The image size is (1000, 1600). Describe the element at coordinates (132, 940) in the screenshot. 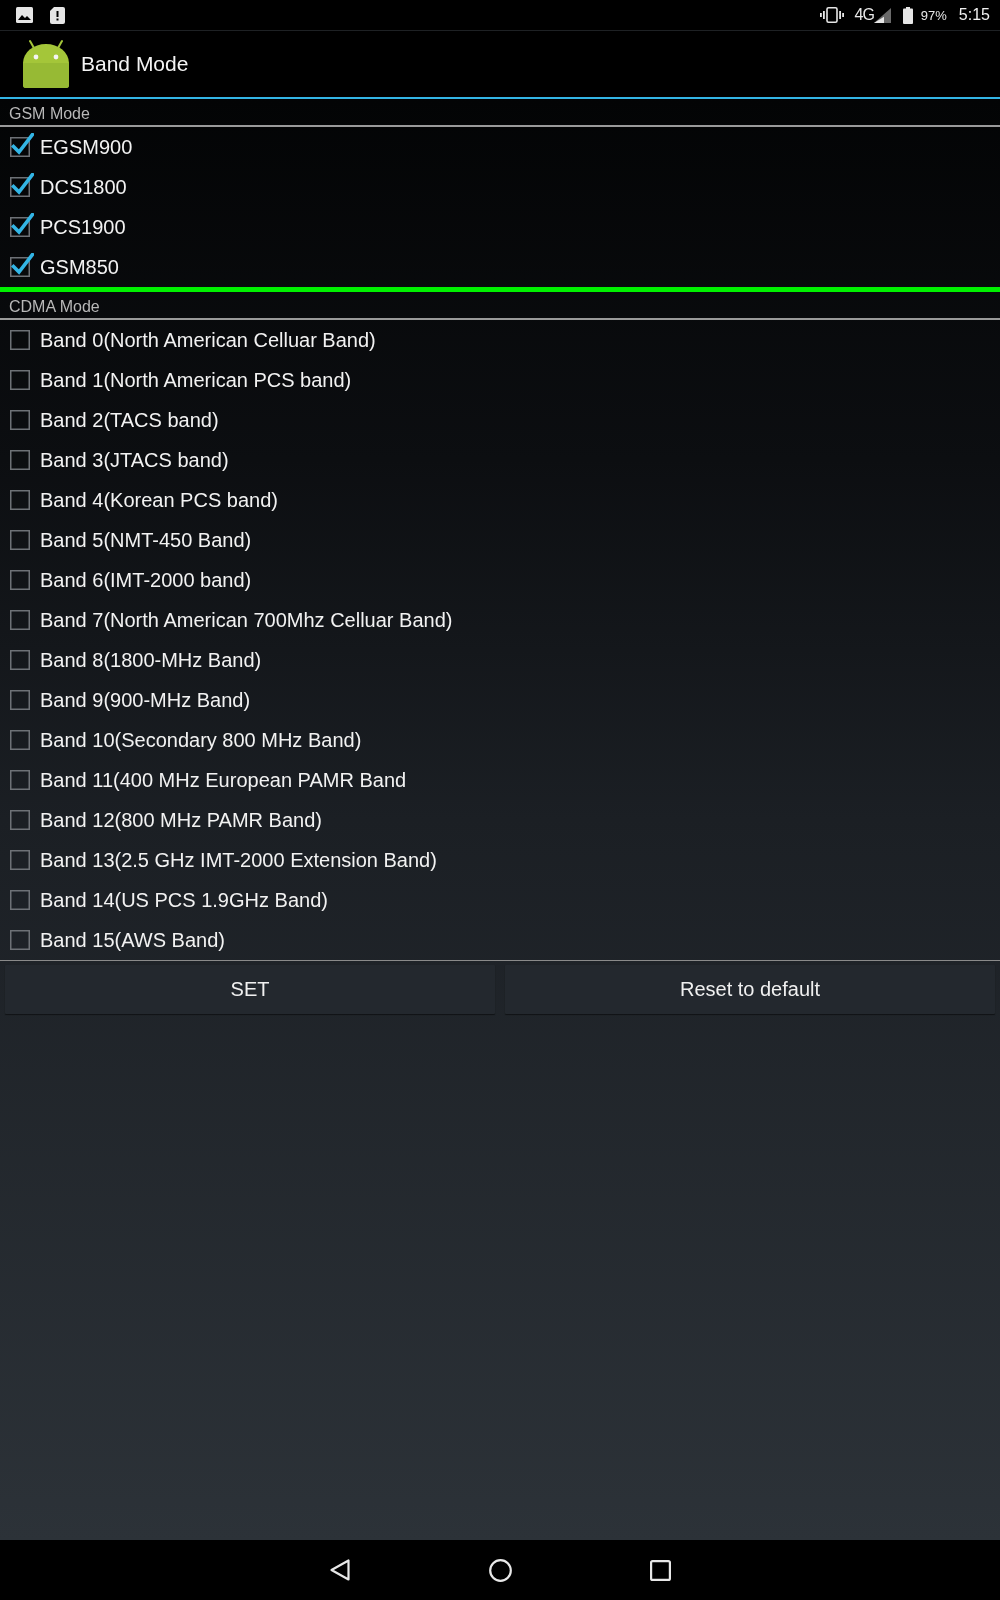

I see `band-option-label: Band 15(AWS Band)` at that location.